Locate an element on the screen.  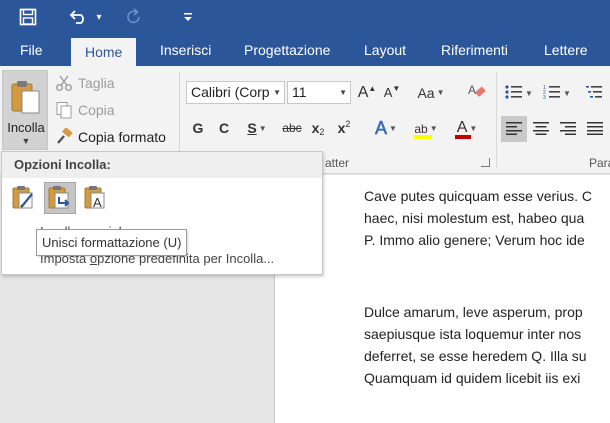
svg-text: 3 is located at coordinates (544, 97).